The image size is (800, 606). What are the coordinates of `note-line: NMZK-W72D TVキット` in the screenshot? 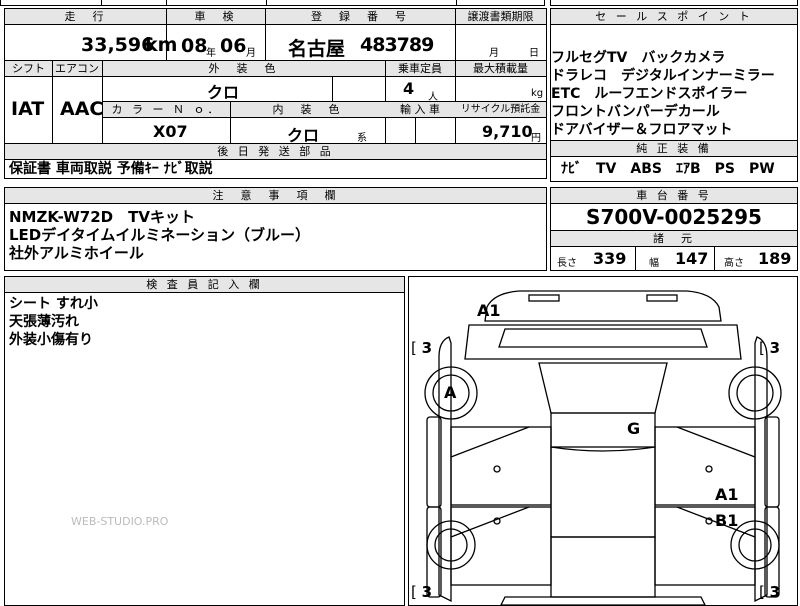 It's located at (102, 217).